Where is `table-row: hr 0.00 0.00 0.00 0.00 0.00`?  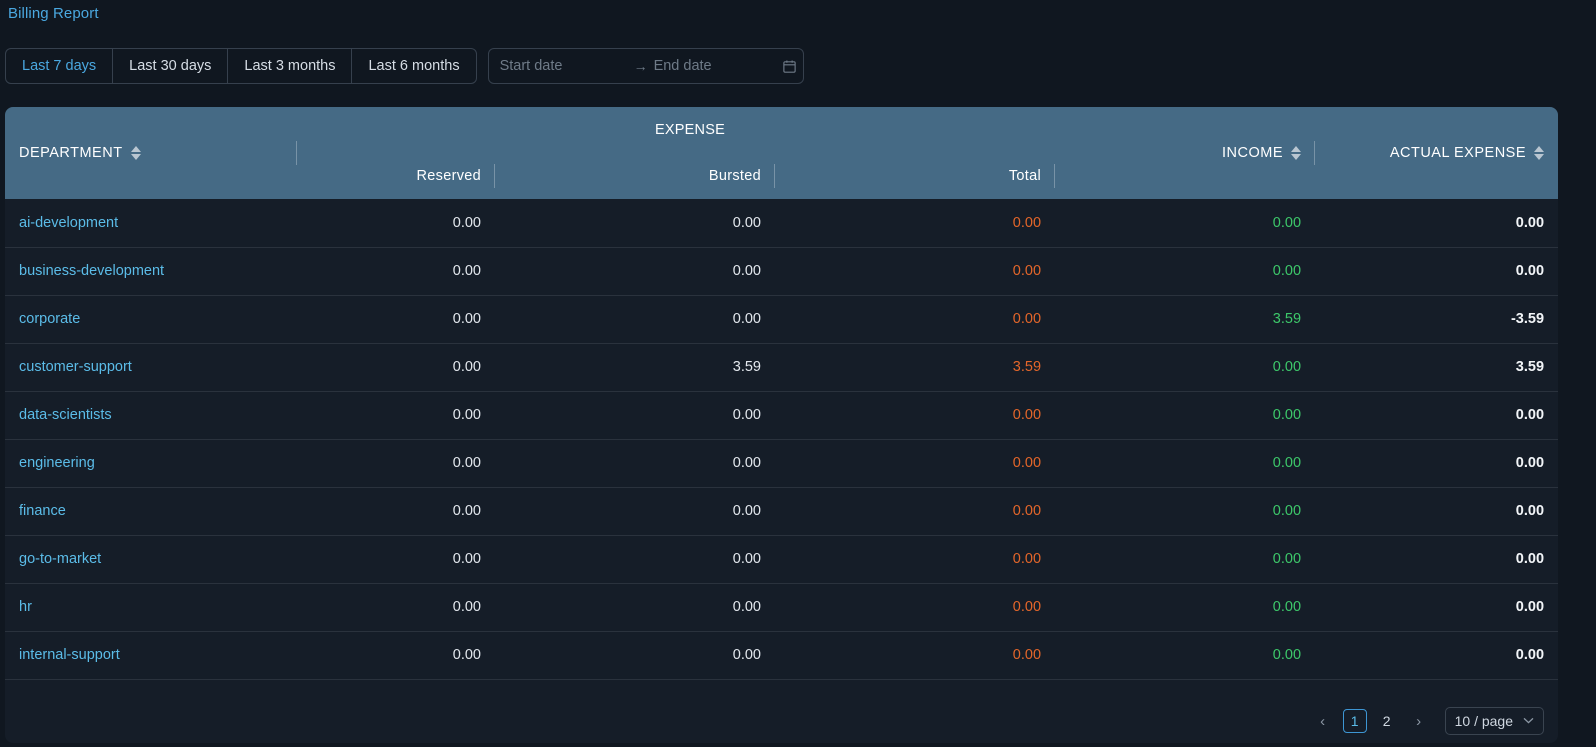
table-row: hr 0.00 0.00 0.00 0.00 0.00 is located at coordinates (781, 607).